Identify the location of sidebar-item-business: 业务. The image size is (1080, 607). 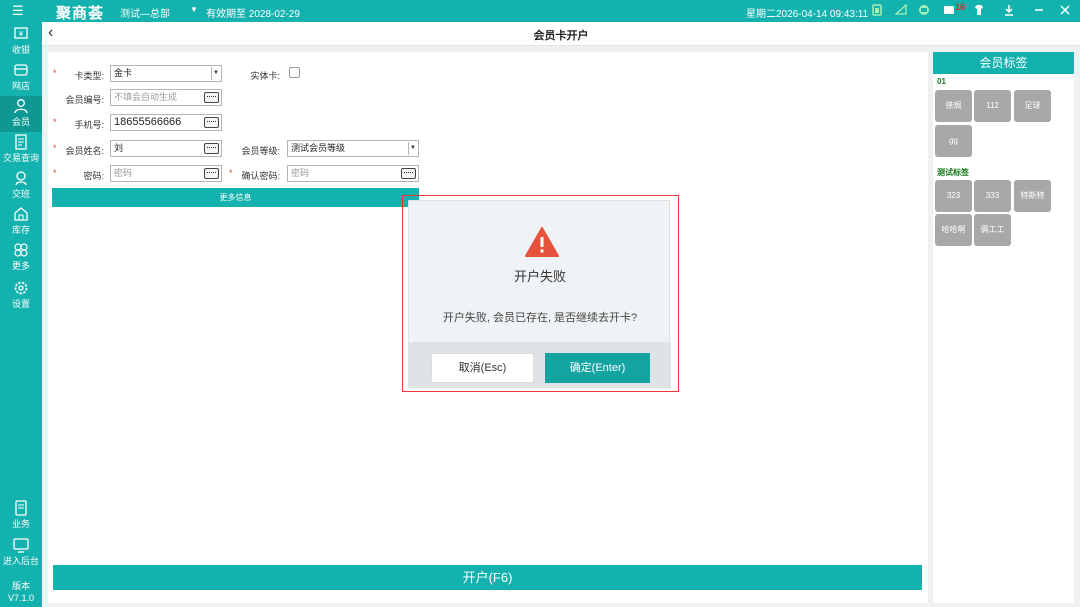
(21, 516).